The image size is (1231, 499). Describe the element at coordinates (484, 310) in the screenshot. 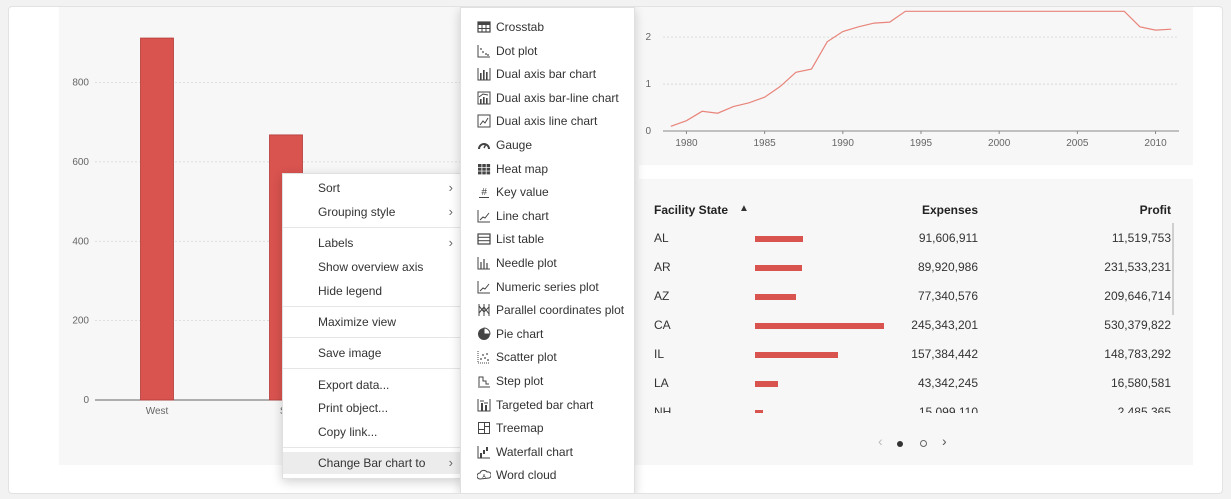

I see `parallel-coordinates-icon` at that location.